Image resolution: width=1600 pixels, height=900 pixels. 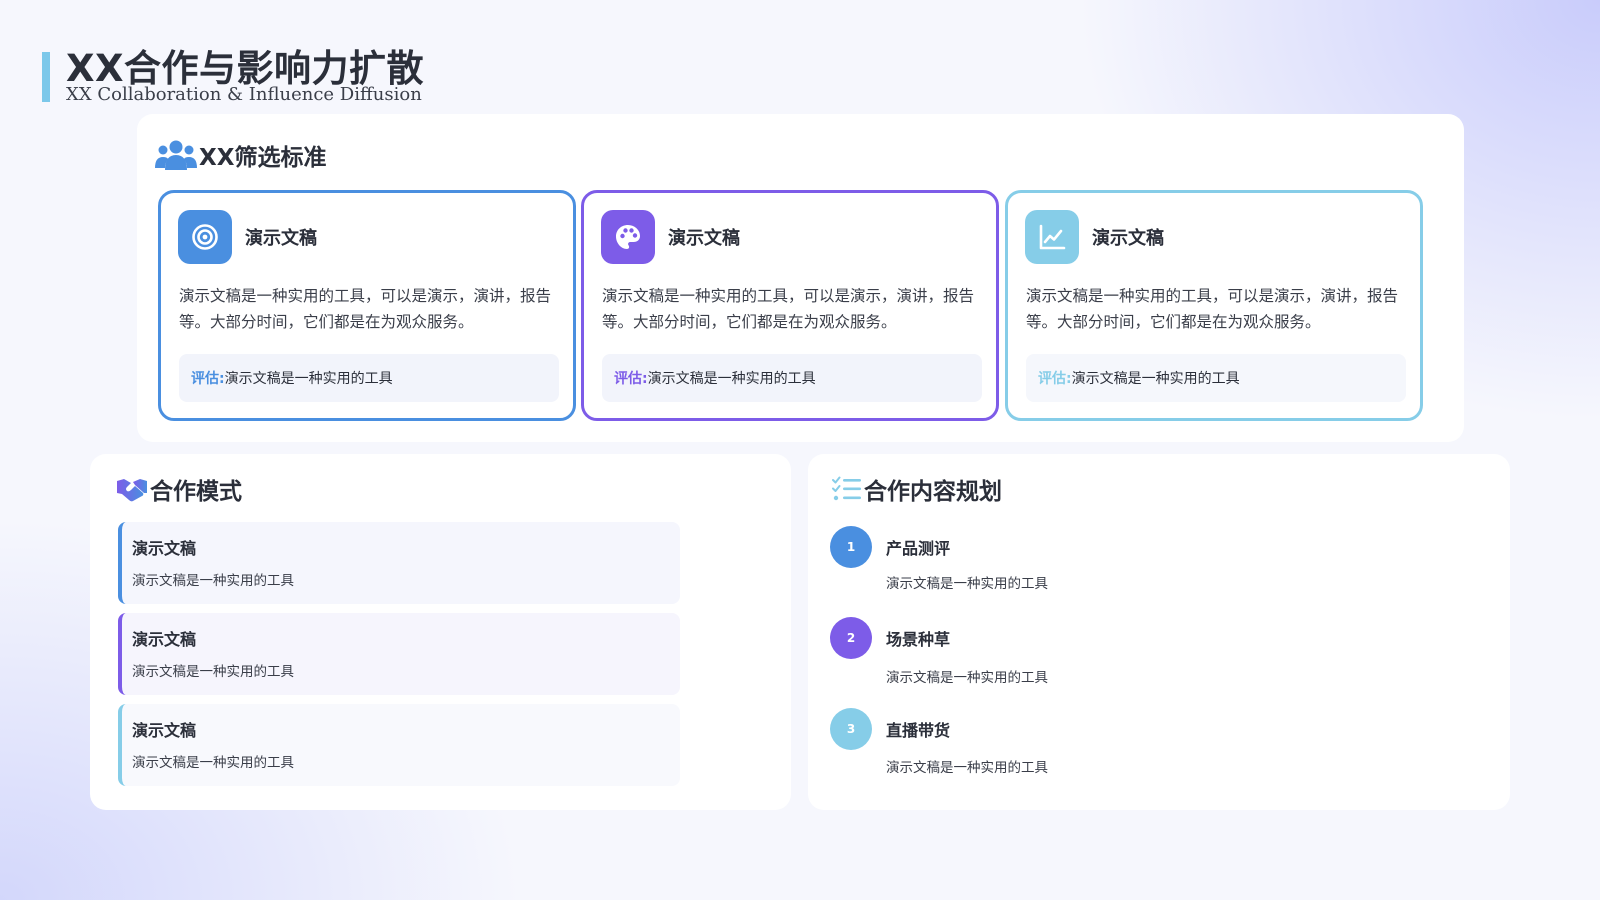 I want to click on plan-item-title: 场景种草, so click(x=918, y=639).